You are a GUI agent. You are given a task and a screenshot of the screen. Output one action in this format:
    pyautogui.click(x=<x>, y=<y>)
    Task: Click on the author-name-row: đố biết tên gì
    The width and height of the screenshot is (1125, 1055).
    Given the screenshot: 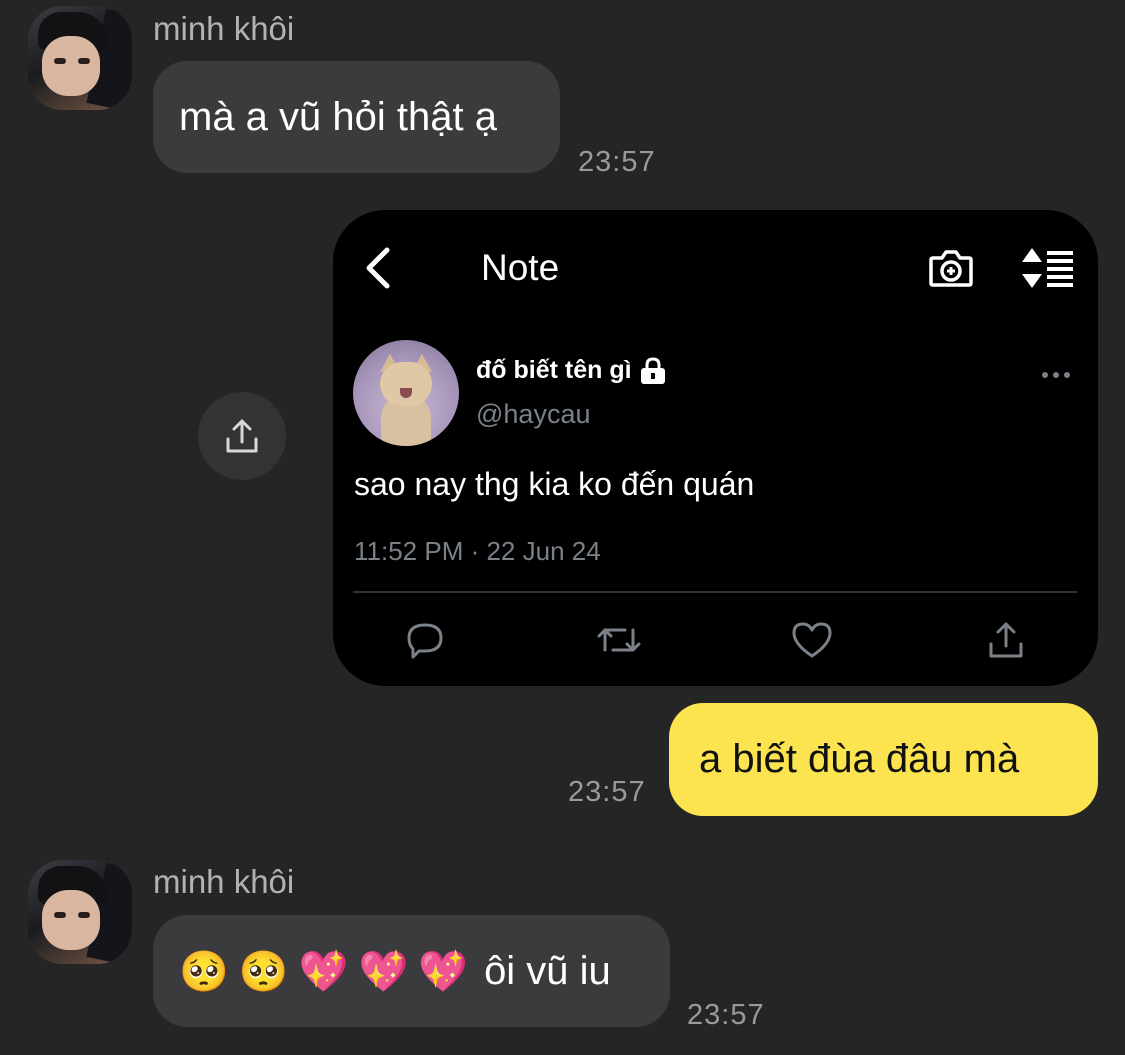 What is the action you would take?
    pyautogui.click(x=572, y=370)
    